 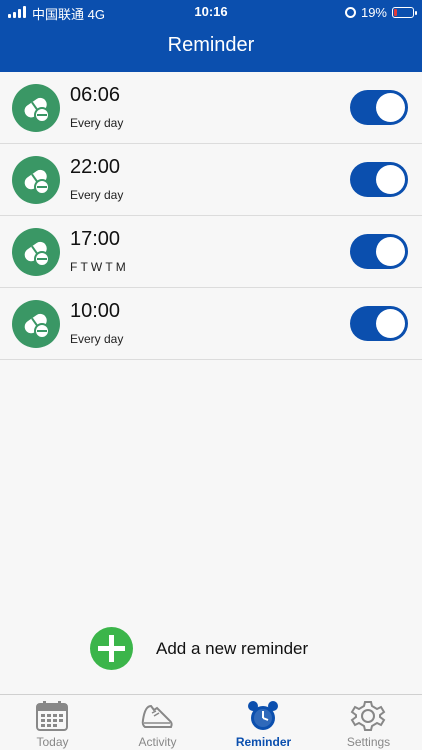 I want to click on tab-bar: Today Activity Reminder Settings, so click(x=211, y=722).